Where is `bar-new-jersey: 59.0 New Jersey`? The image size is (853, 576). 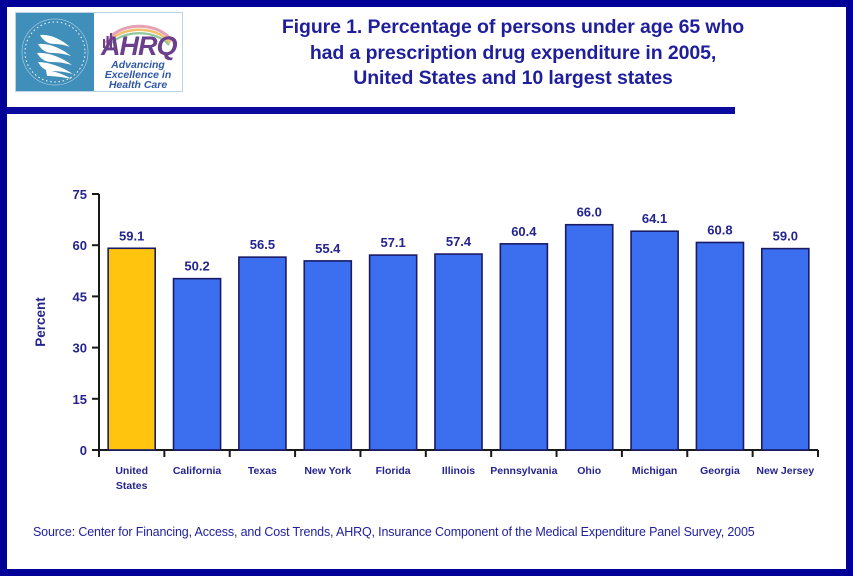 bar-new-jersey: 59.0 New Jersey is located at coordinates (785, 353).